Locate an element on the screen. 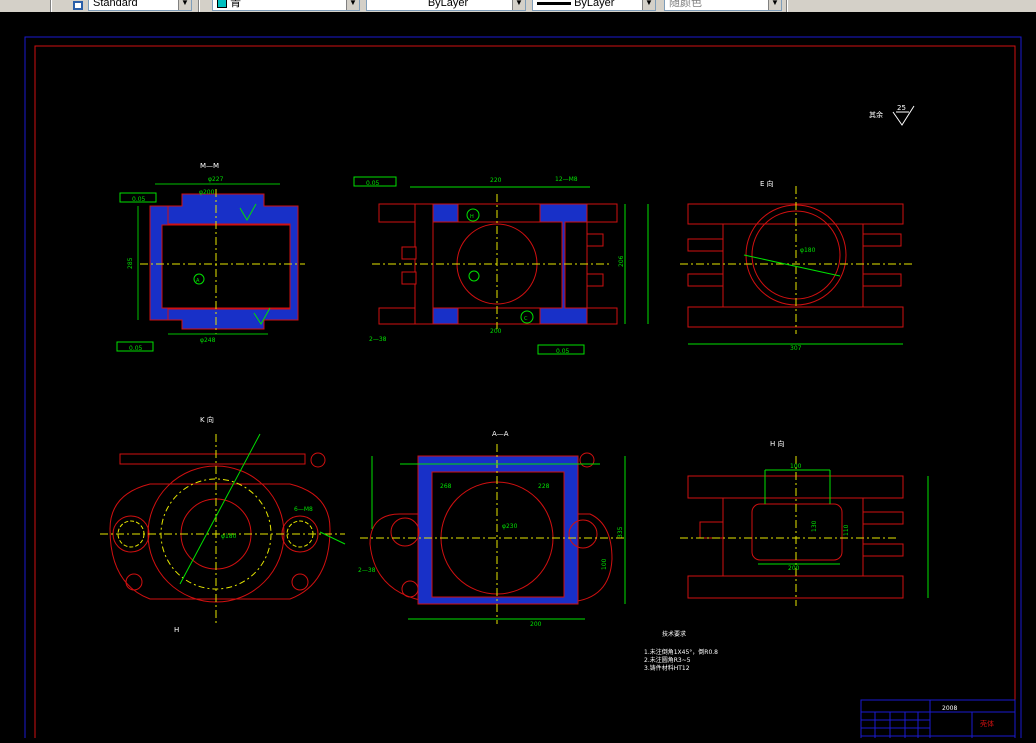 This screenshot has height=743, width=1036. svg-text: 335 is located at coordinates (620, 532).